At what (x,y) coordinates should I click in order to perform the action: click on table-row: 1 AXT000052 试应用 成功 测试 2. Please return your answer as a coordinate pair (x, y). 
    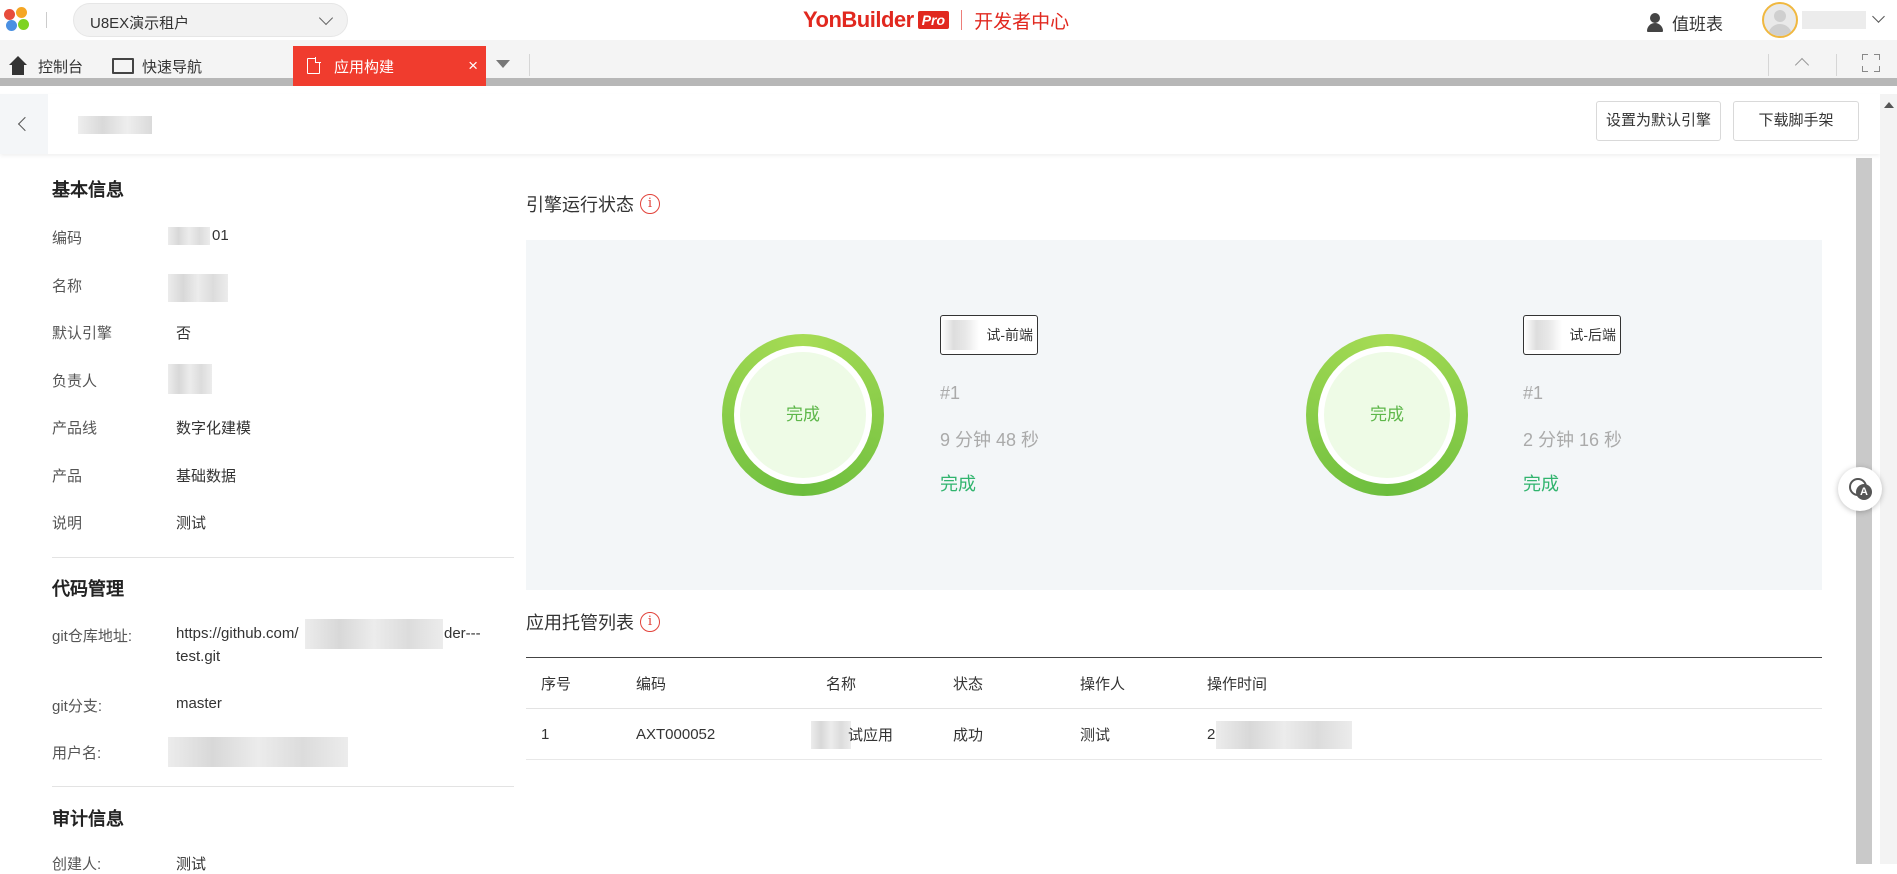
    Looking at the image, I should click on (1174, 734).